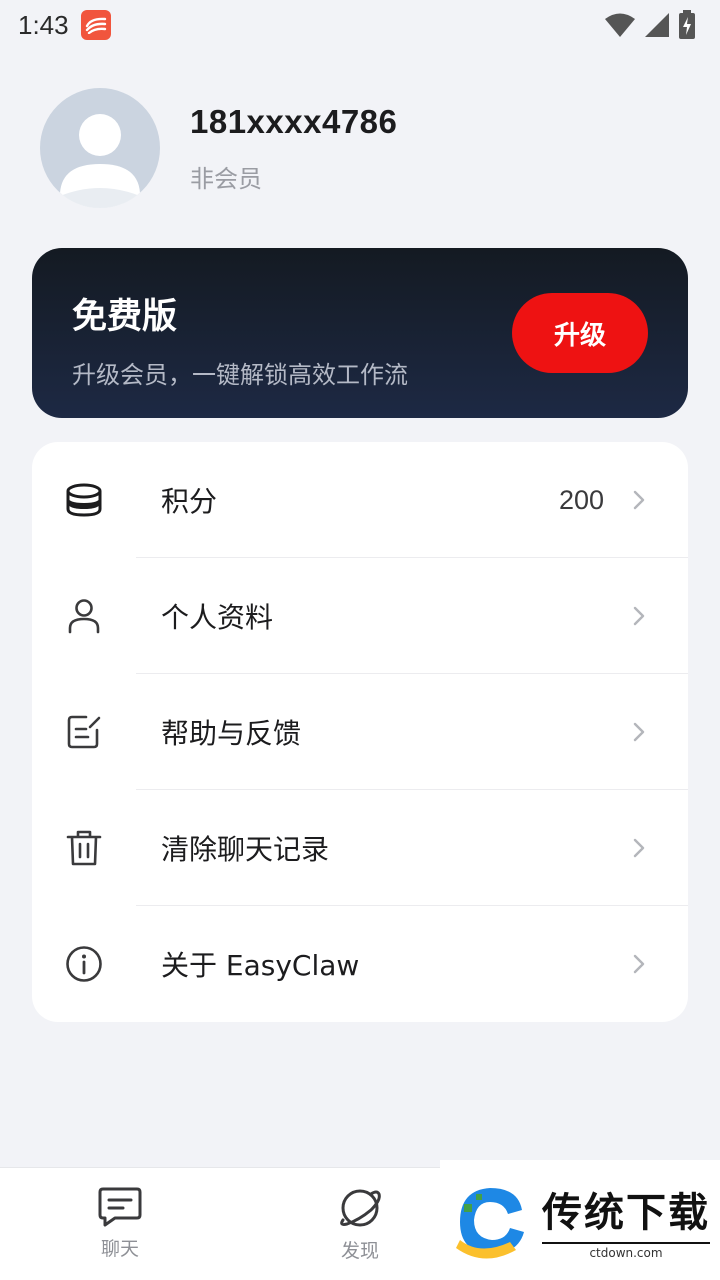 The image size is (720, 1280). Describe the element at coordinates (360, 616) in the screenshot. I see `menu-item-profile: 个人资料` at that location.